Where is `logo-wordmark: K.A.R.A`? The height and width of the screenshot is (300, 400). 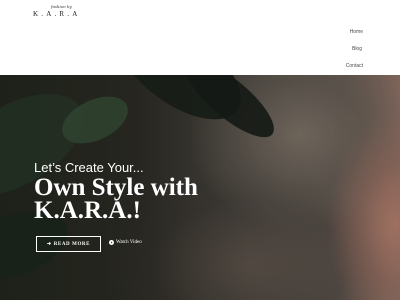 logo-wordmark: K.A.R.A is located at coordinates (57, 14).